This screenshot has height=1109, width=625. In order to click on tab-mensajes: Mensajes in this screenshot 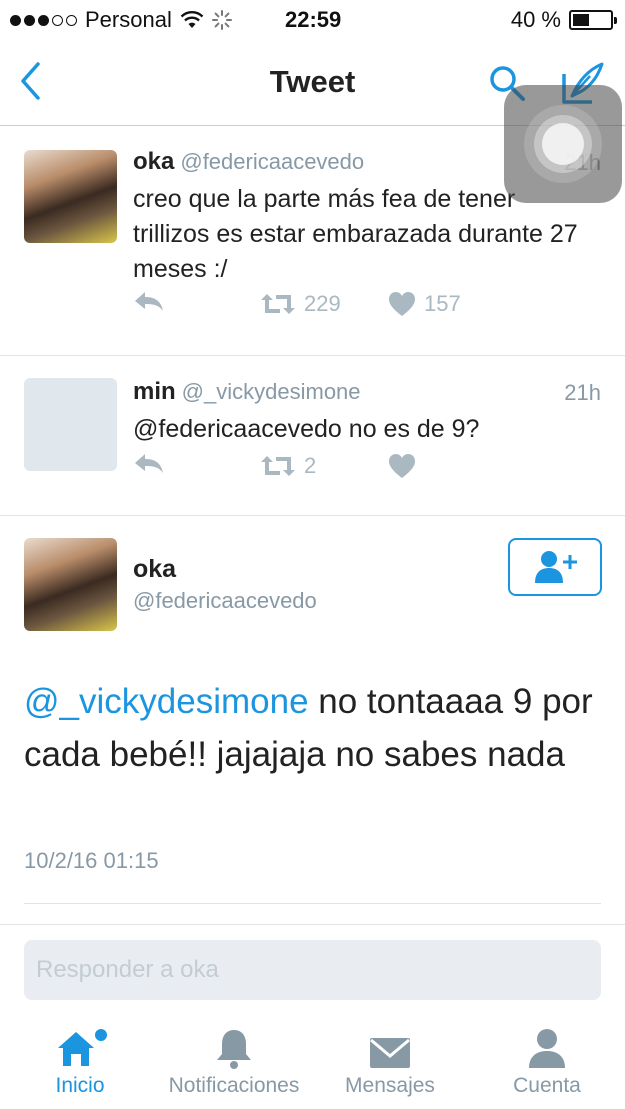, I will do `click(390, 1062)`.